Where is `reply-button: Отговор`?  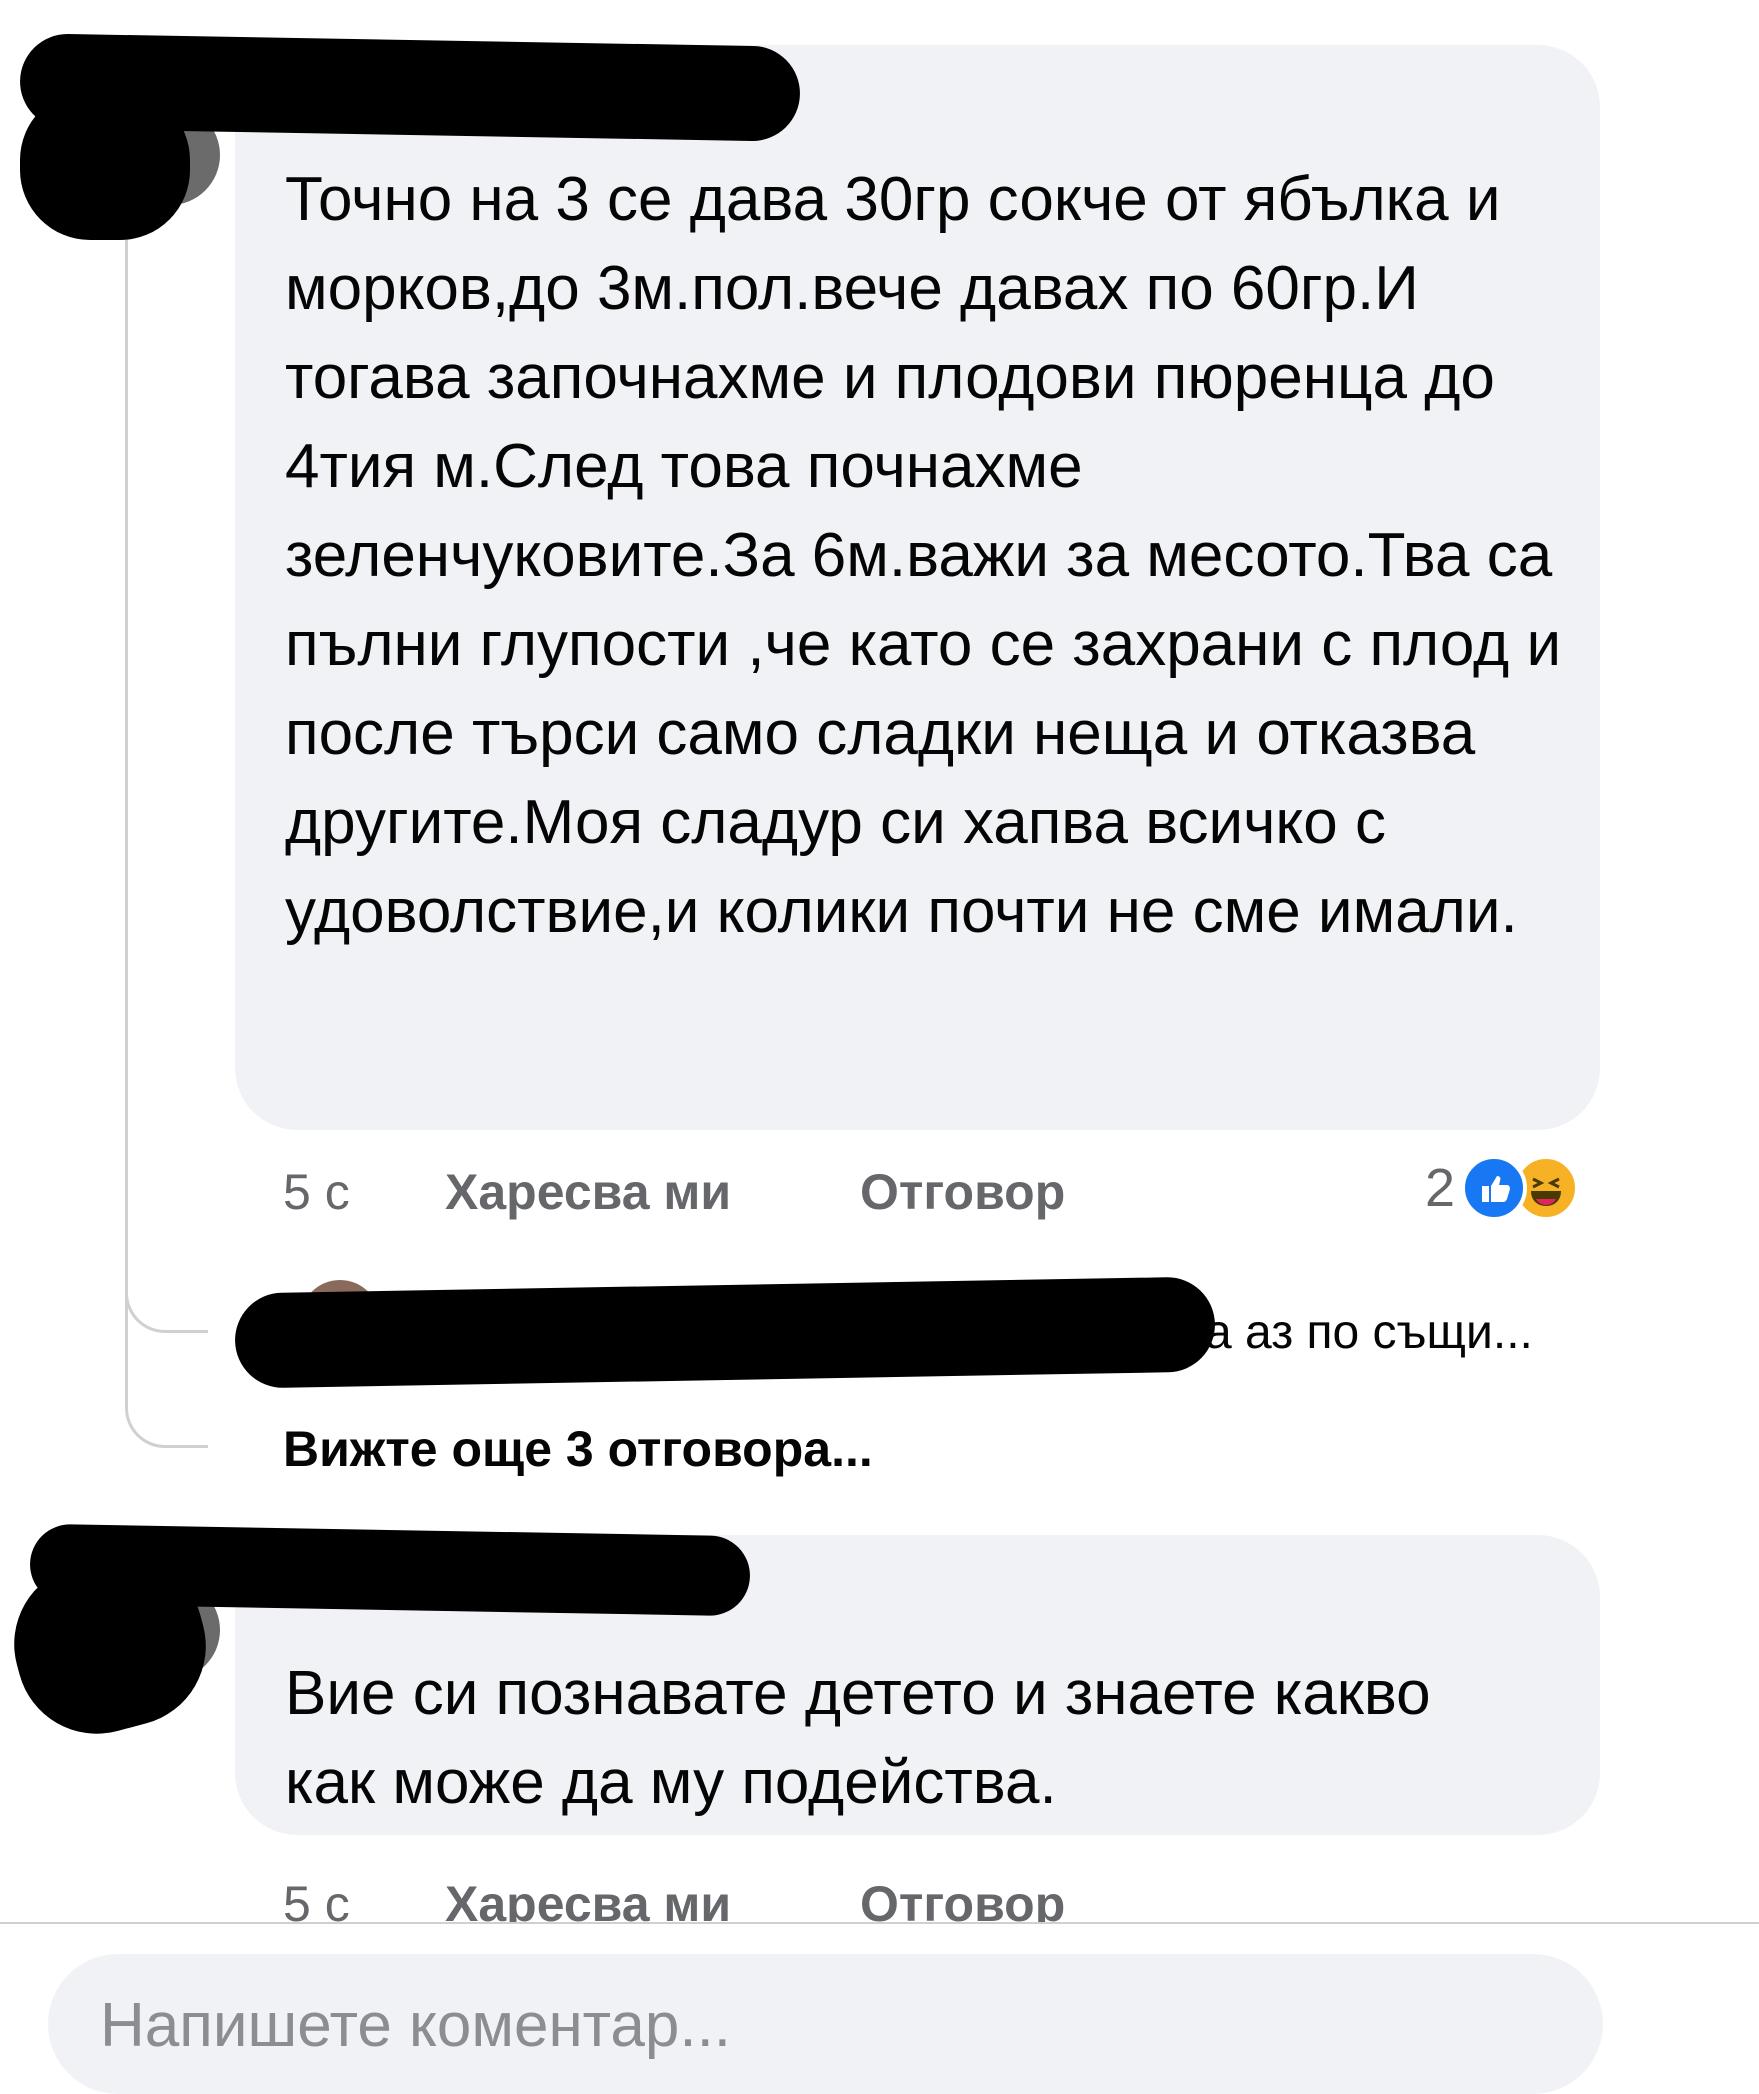 reply-button: Отговор is located at coordinates (962, 1192).